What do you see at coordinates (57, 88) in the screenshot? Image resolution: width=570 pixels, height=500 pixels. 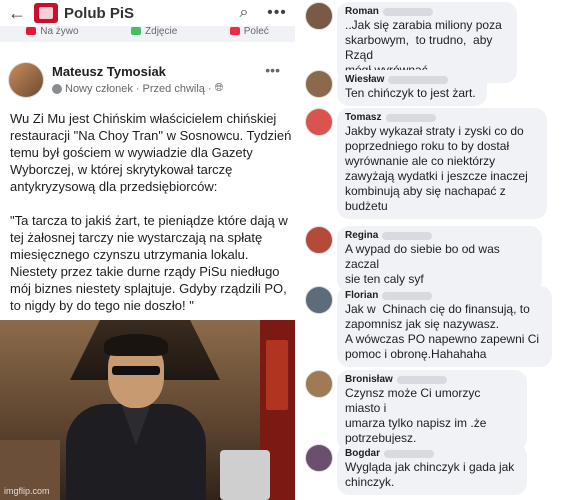 I see `new-member-icon` at bounding box center [57, 88].